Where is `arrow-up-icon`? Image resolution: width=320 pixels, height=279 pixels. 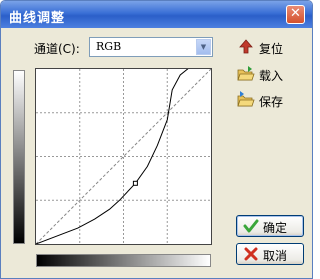
arrow-up-icon is located at coordinates (246, 46).